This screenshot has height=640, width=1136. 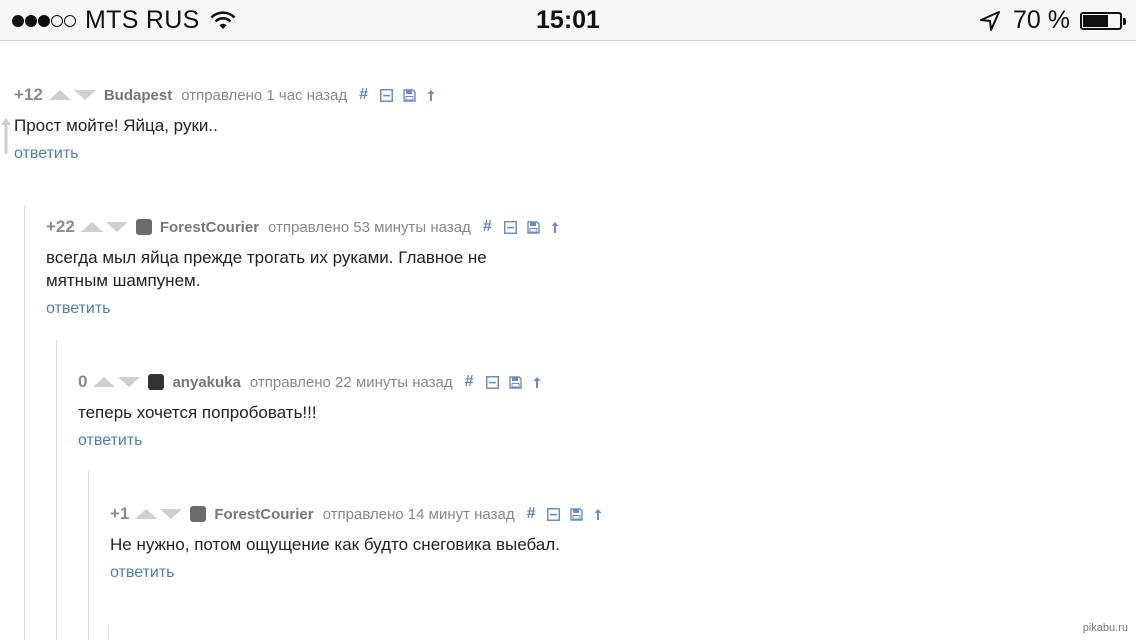 What do you see at coordinates (6, 136) in the screenshot?
I see `left-arrow-icon` at bounding box center [6, 136].